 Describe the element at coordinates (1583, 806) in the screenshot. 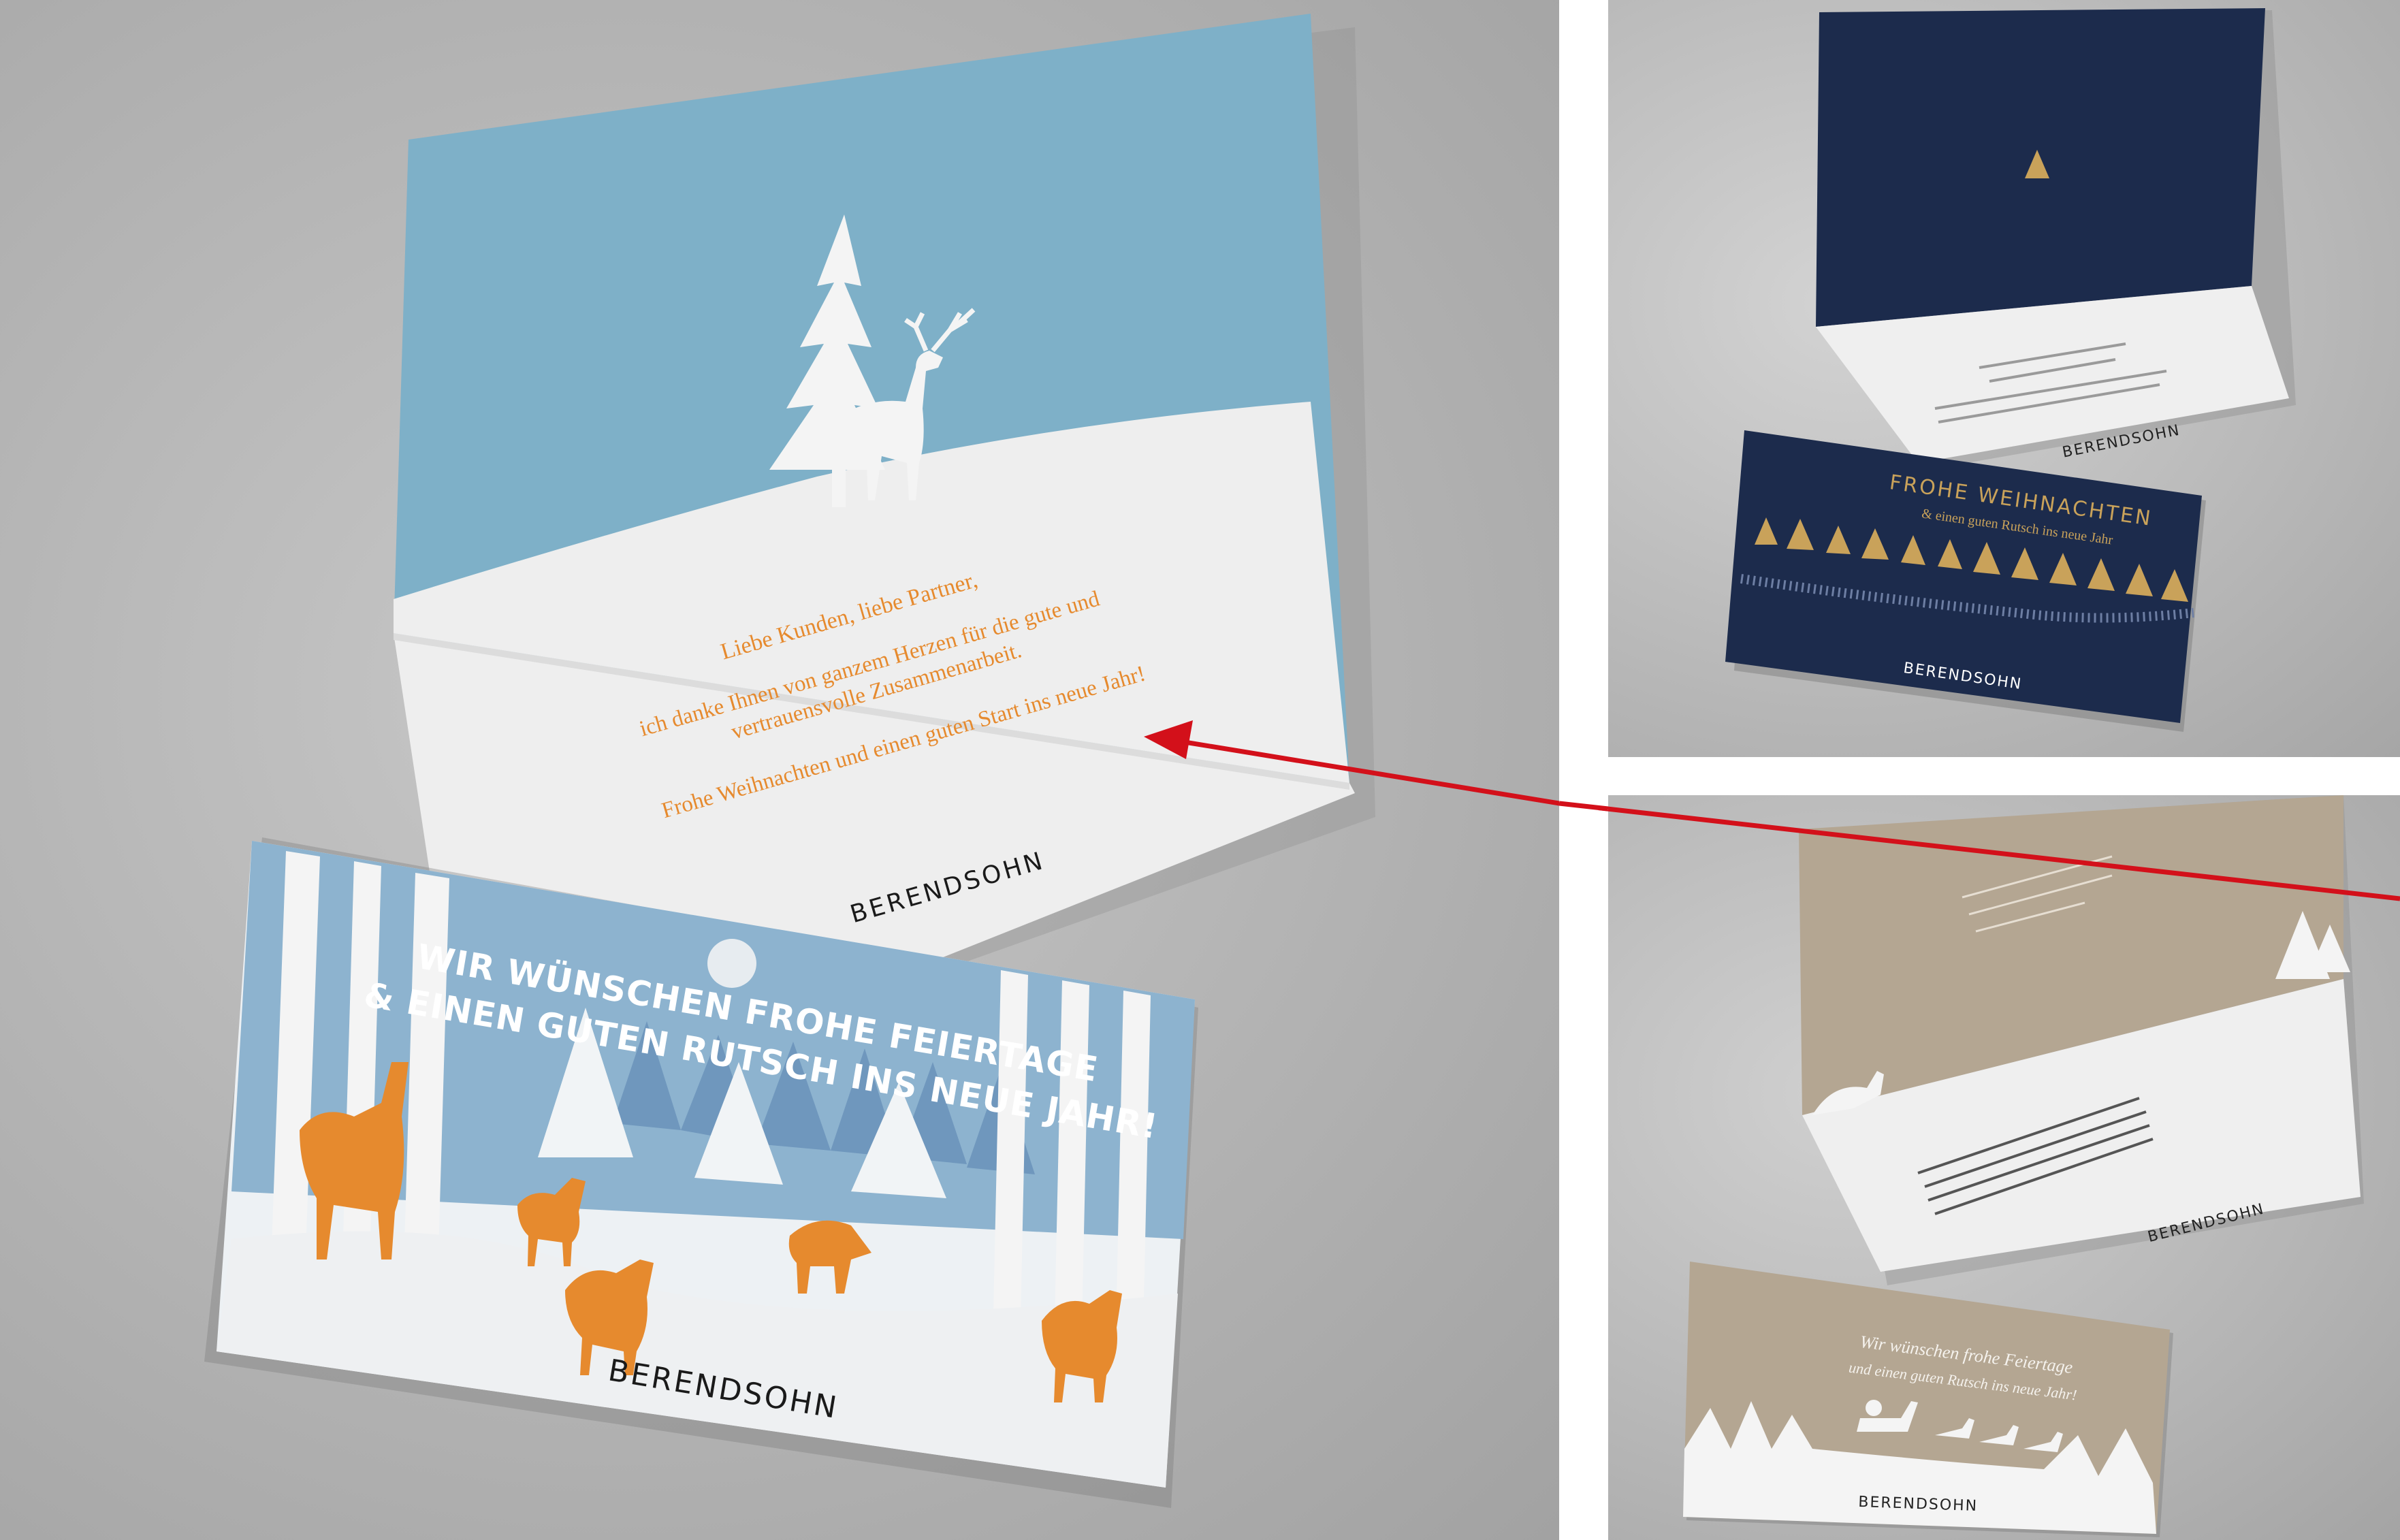

I see `pointer-arrow-line` at that location.